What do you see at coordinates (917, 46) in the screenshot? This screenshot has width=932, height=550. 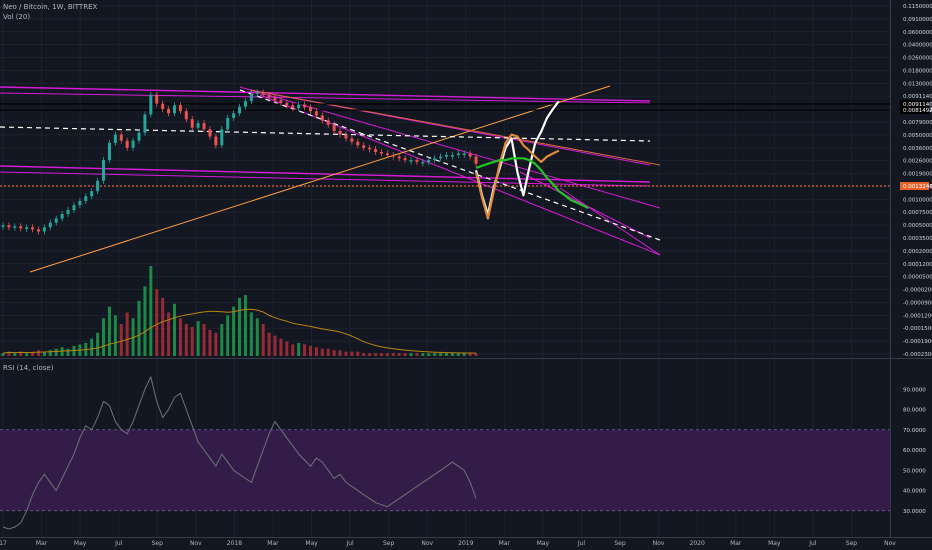 I see `price-axis-label: 0.0400000` at bounding box center [917, 46].